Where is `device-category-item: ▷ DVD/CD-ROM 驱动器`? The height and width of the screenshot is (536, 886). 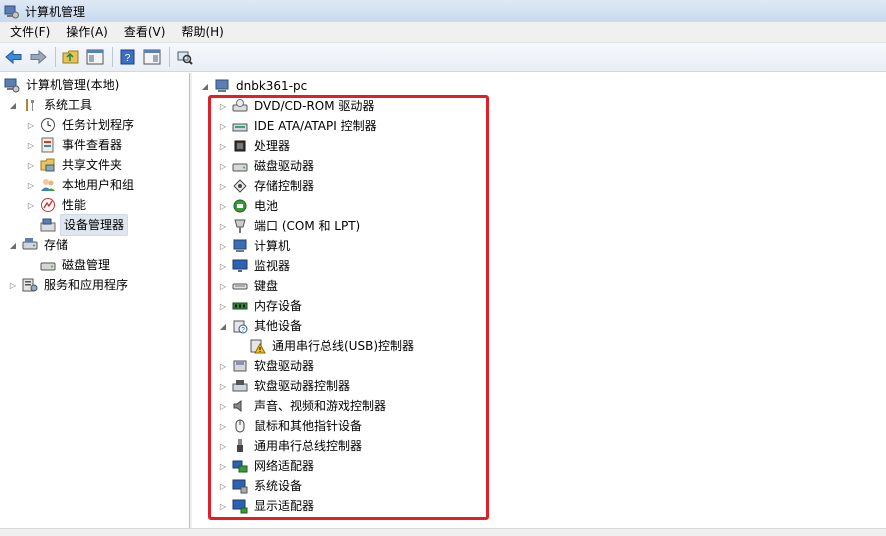
device-category-item: ▷ DVD/CD-ROM 驱动器 is located at coordinates (297, 106).